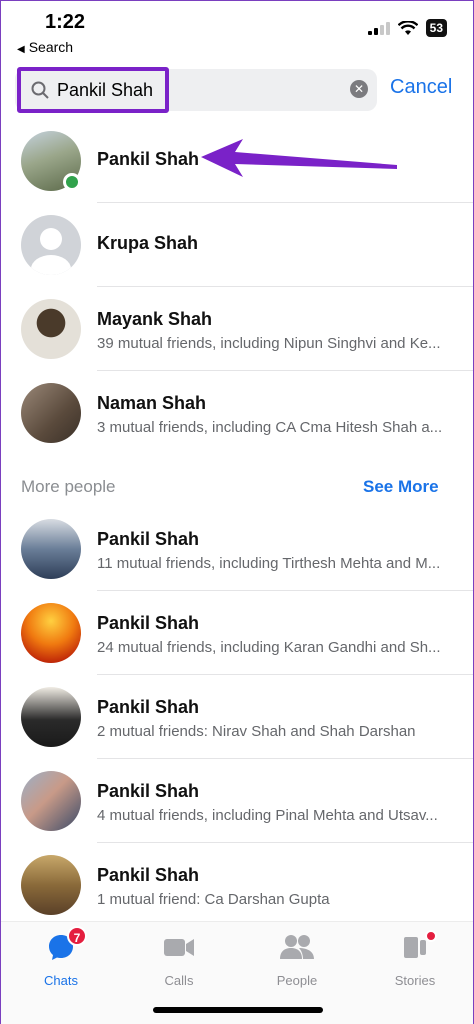  I want to click on status-time: 1:22, so click(65, 22).